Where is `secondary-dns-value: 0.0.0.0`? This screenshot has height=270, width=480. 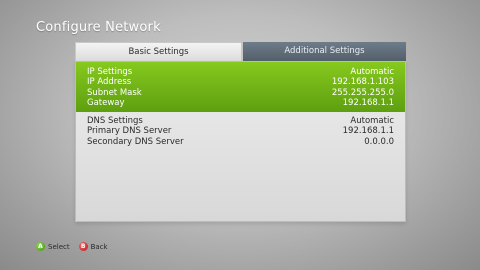 secondary-dns-value: 0.0.0.0 is located at coordinates (379, 141).